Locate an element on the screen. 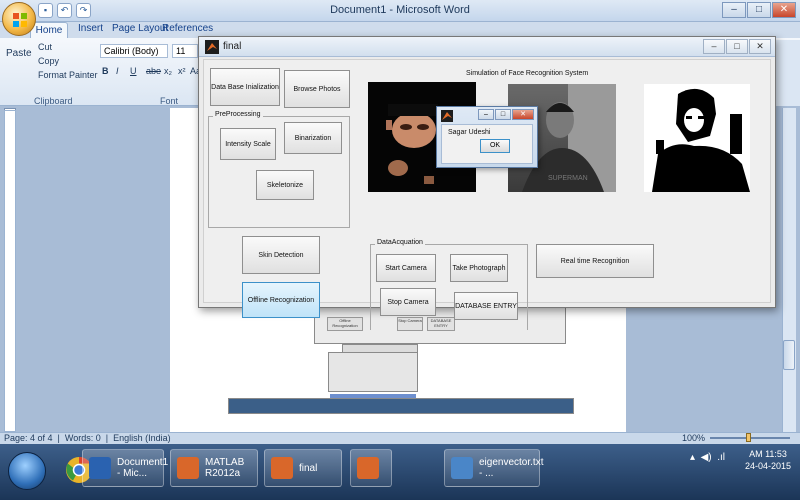 The height and width of the screenshot is (500, 800). figure-title: final is located at coordinates (232, 46).